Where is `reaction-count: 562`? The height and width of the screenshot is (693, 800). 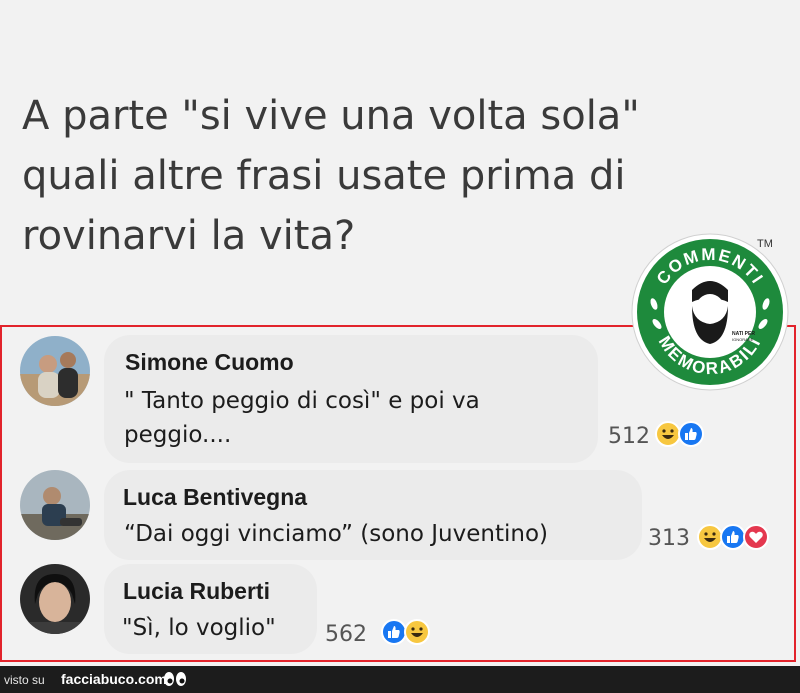
reaction-count: 562 is located at coordinates (346, 634).